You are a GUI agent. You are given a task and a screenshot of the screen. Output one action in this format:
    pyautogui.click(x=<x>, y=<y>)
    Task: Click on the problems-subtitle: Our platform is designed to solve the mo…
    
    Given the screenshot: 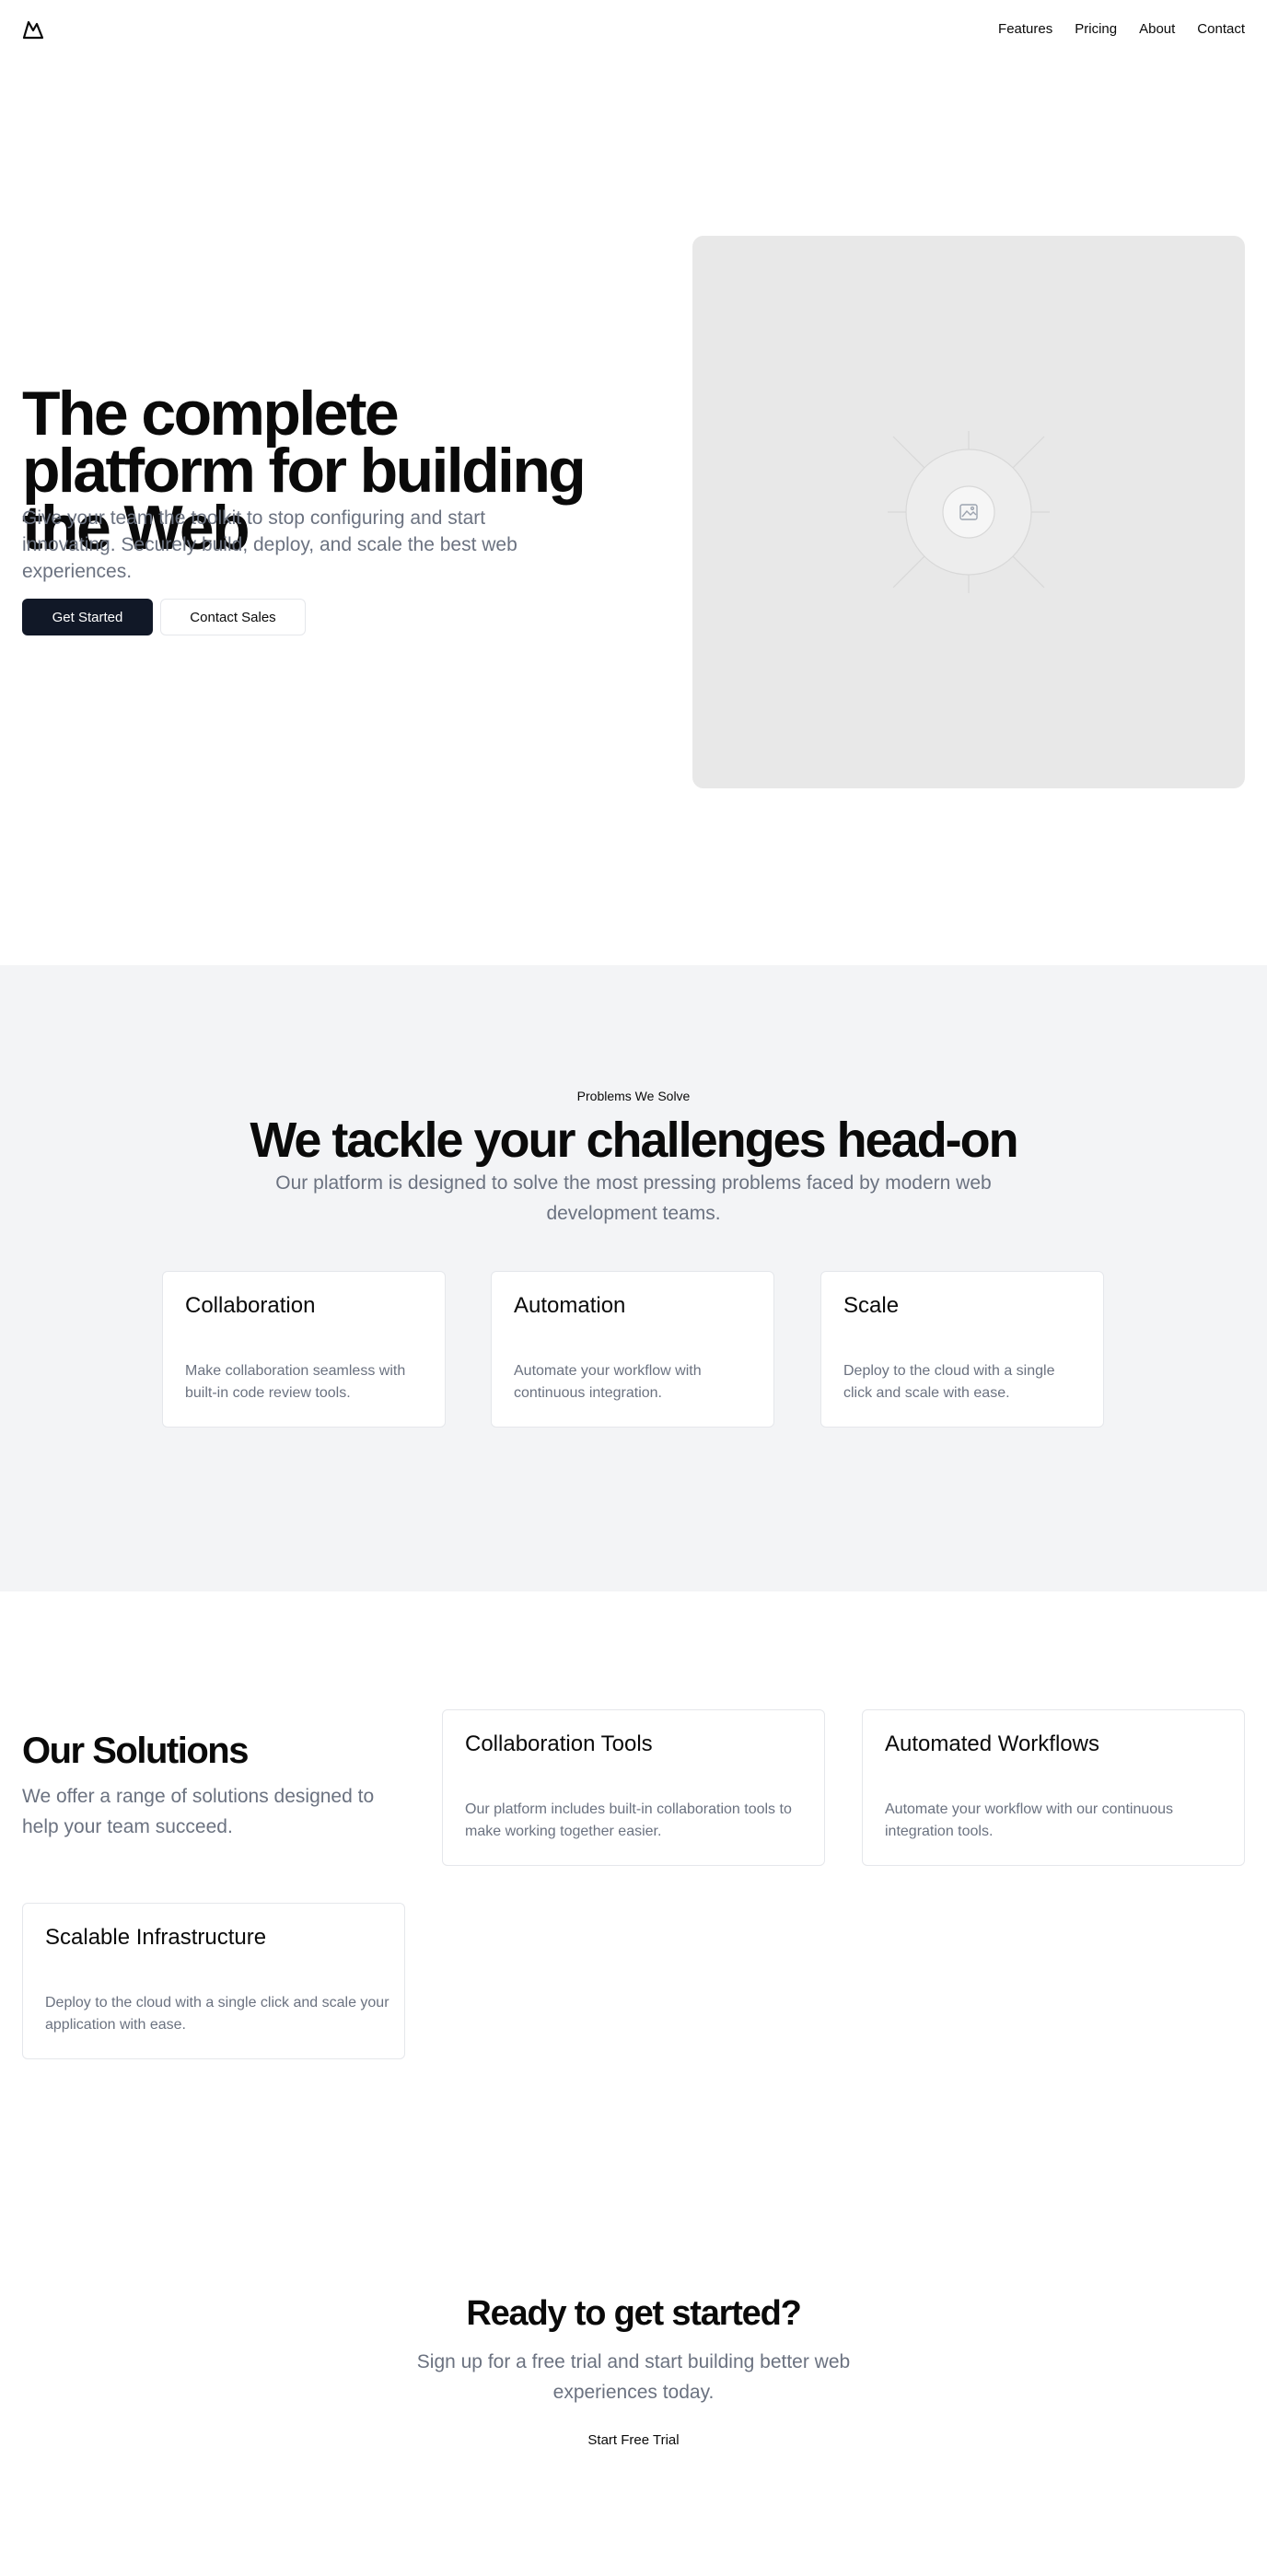 What is the action you would take?
    pyautogui.click(x=633, y=1198)
    